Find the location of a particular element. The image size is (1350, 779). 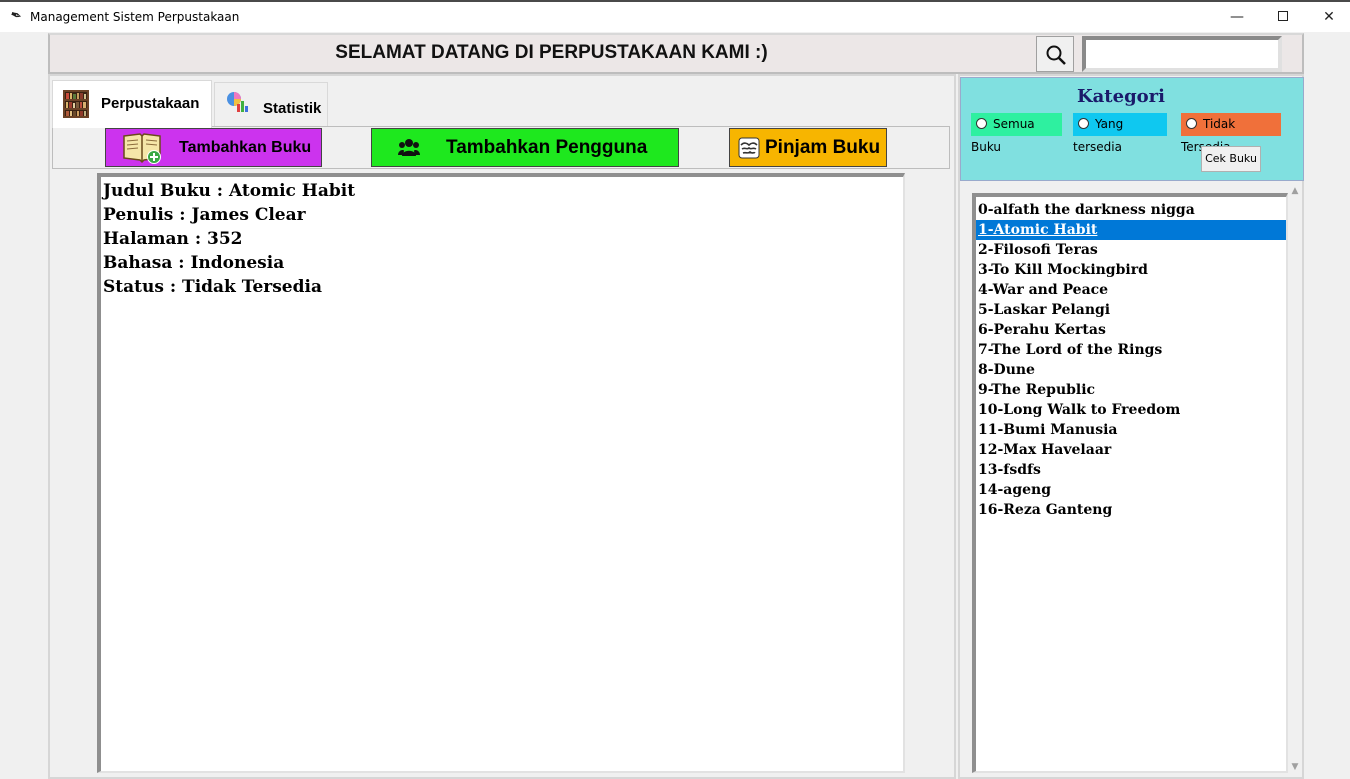

maximize-button is located at coordinates (1283, 17).